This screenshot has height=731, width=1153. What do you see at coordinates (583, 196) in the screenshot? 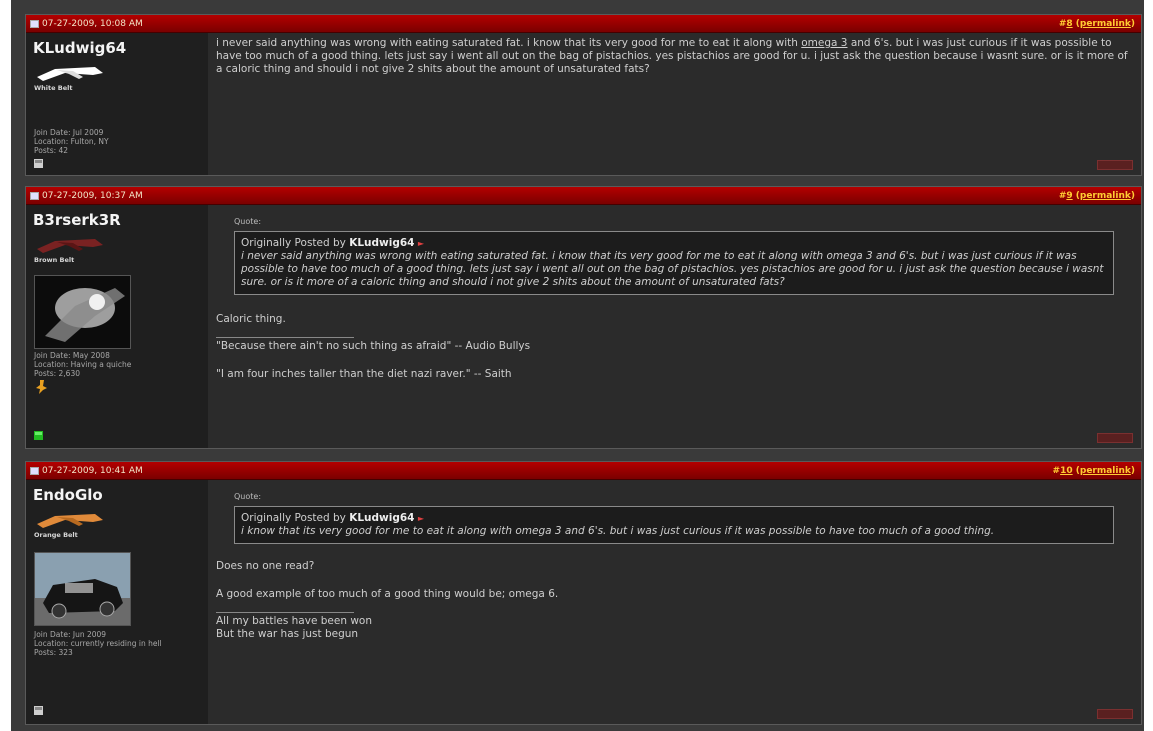
I see `post-header: 07-27-2009, 10:37 AM #9 (permalink)` at bounding box center [583, 196].